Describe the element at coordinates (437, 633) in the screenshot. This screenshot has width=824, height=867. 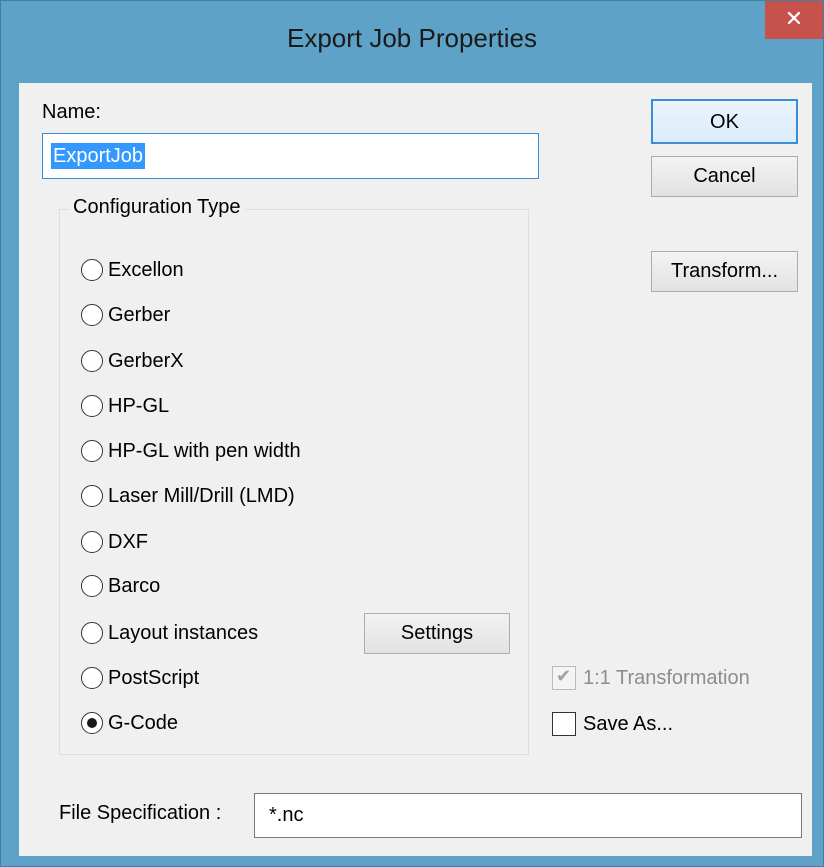
I see `settings-button: Settings` at that location.